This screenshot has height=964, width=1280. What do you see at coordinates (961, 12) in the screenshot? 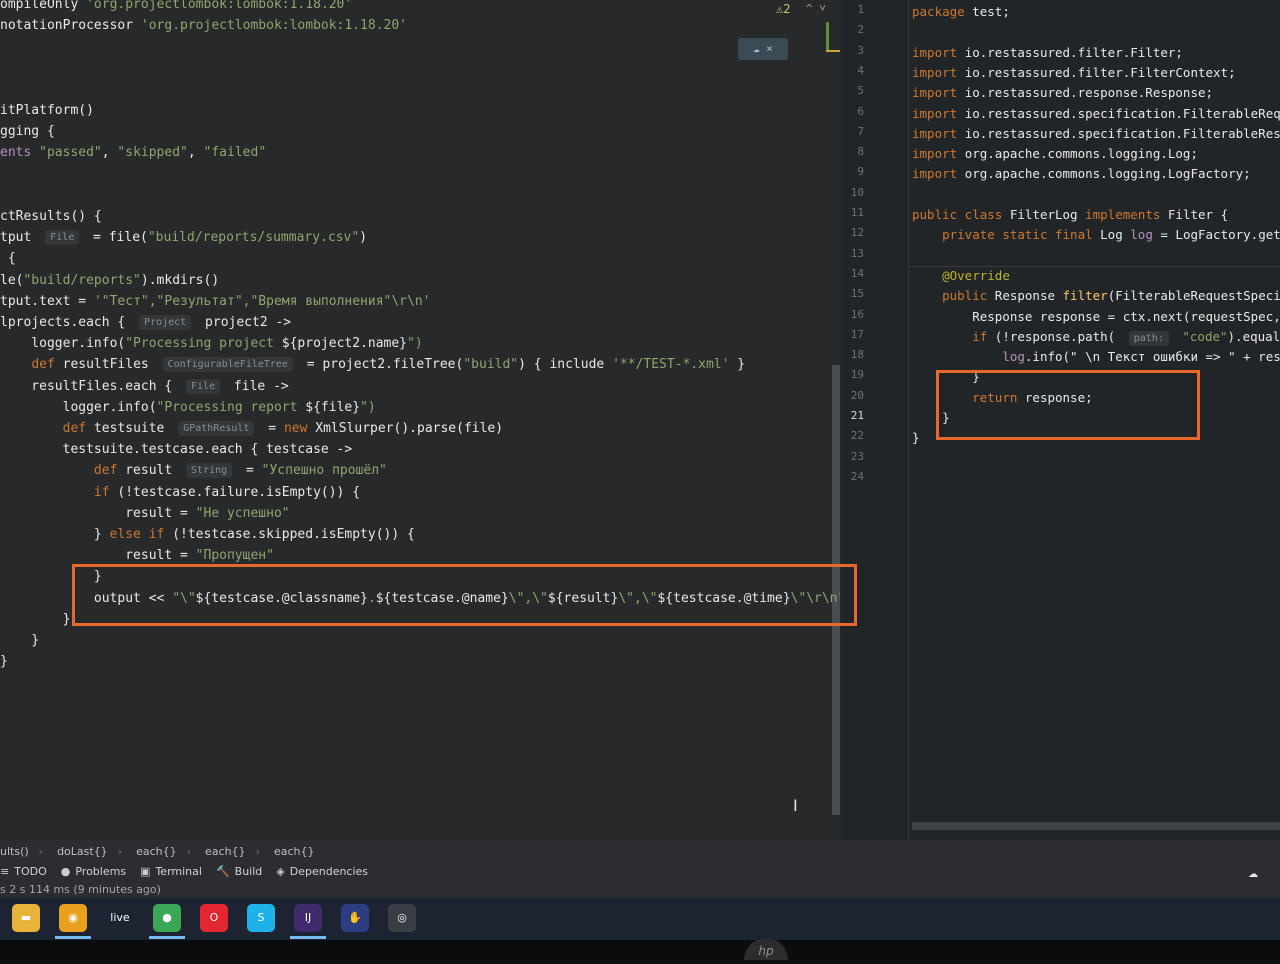
I see `code-line: package test;` at bounding box center [961, 12].